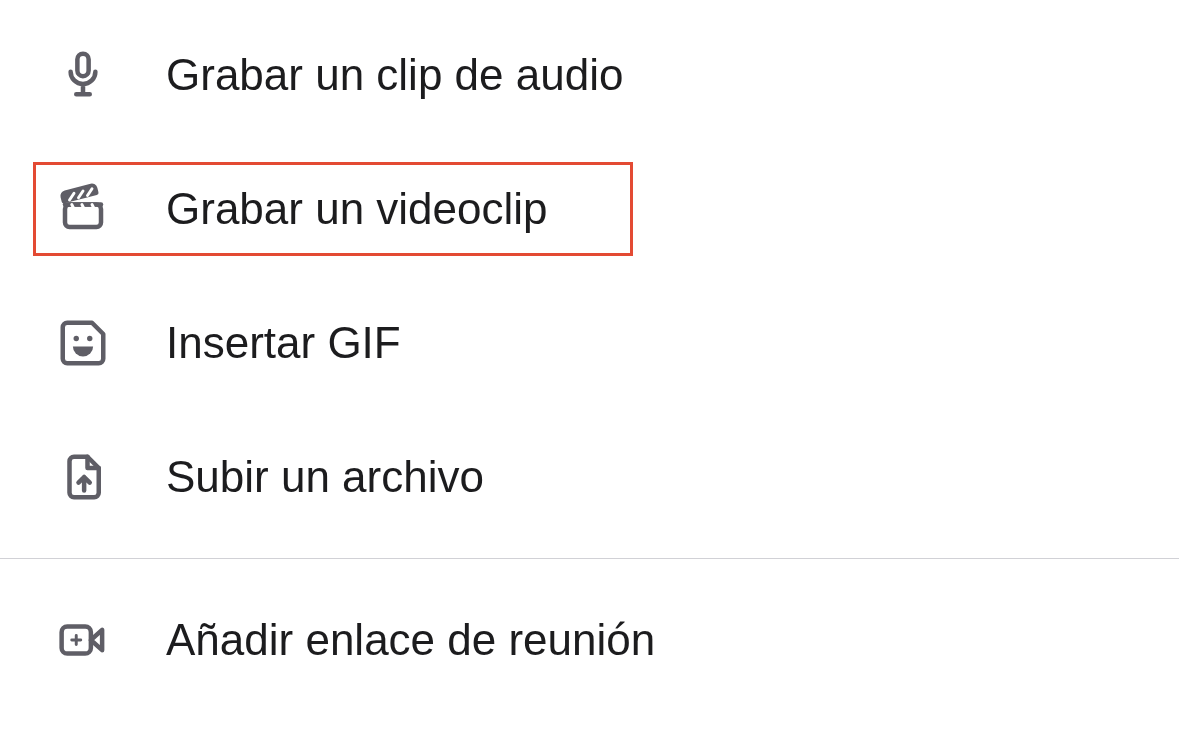 This screenshot has width=1179, height=731. What do you see at coordinates (333, 477) in the screenshot?
I see `menu-item: Subir un archivo` at bounding box center [333, 477].